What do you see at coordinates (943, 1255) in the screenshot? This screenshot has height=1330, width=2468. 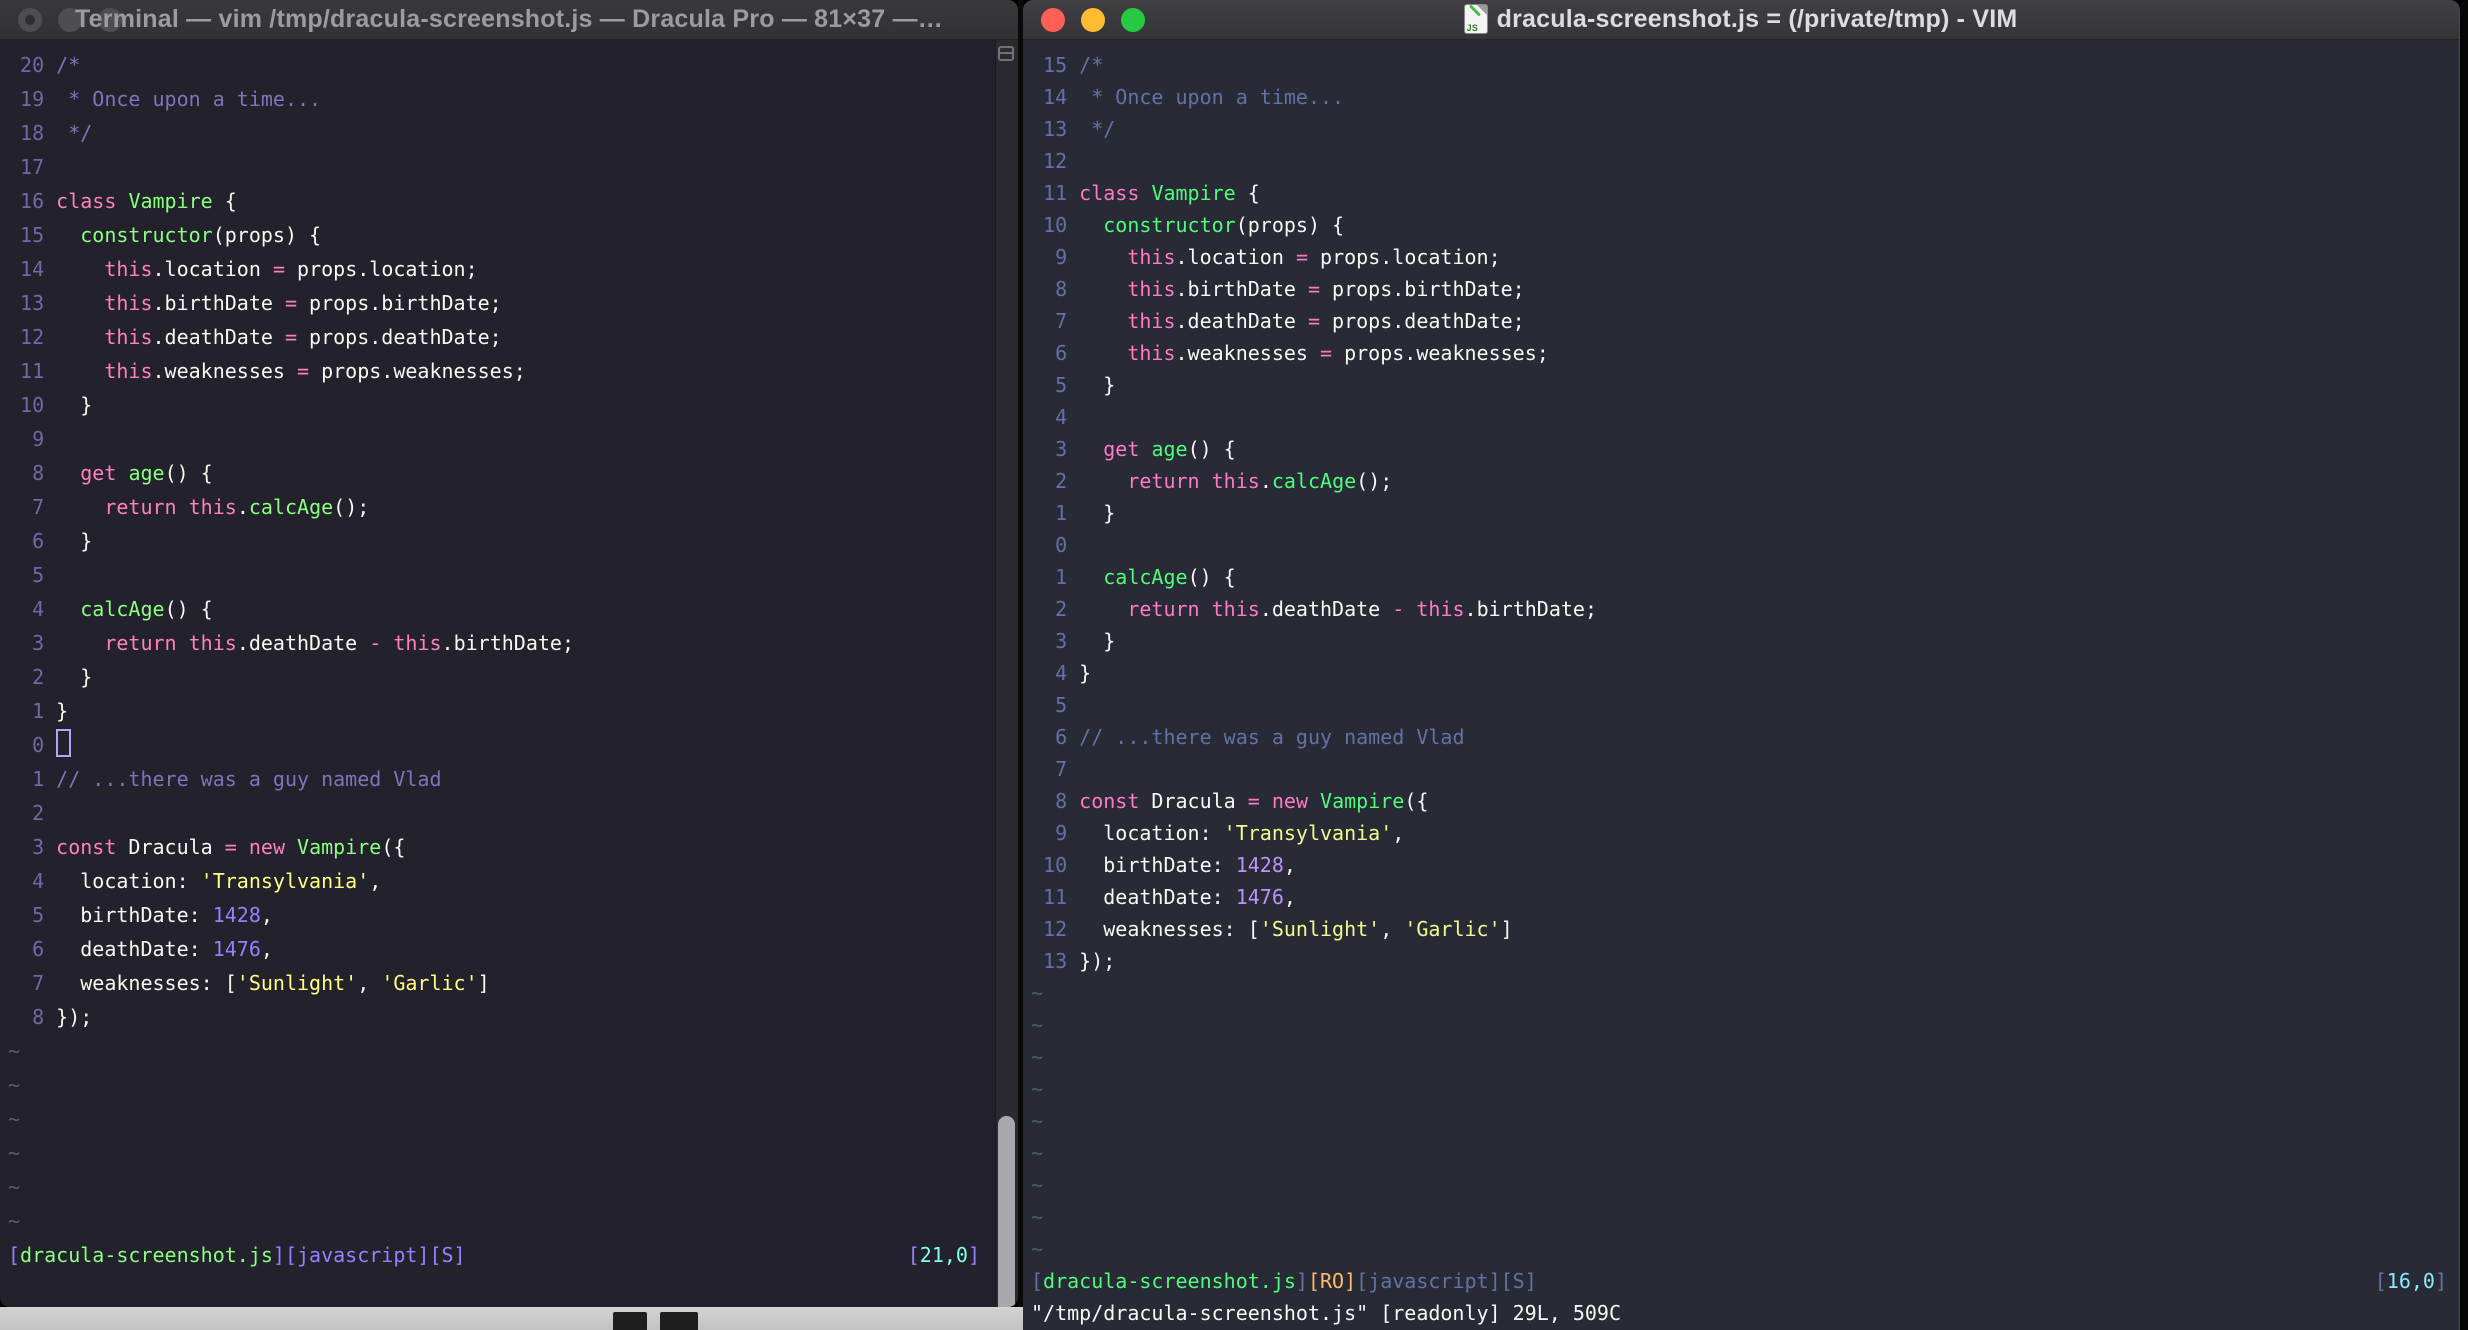 I see `cursor-position: [21,0]` at bounding box center [943, 1255].